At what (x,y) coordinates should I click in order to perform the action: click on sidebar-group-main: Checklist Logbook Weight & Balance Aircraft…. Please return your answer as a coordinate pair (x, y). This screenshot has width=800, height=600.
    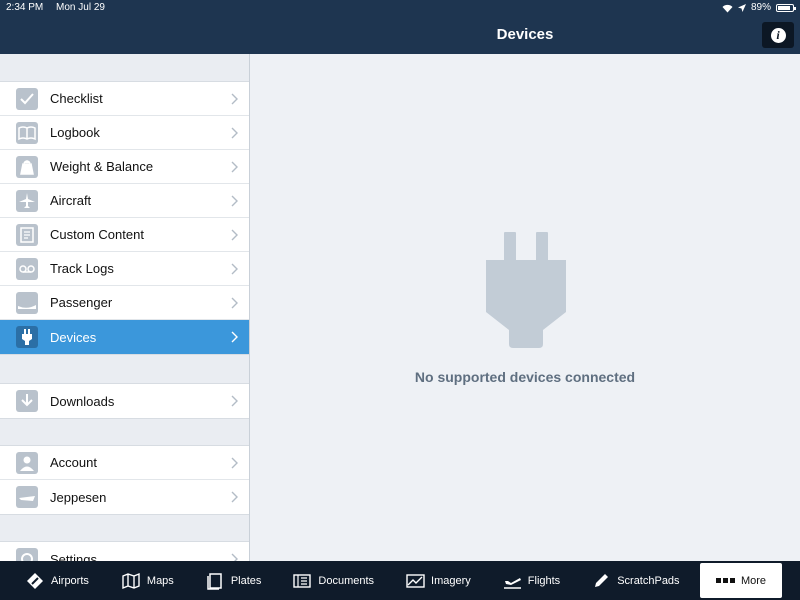
    Looking at the image, I should click on (124, 218).